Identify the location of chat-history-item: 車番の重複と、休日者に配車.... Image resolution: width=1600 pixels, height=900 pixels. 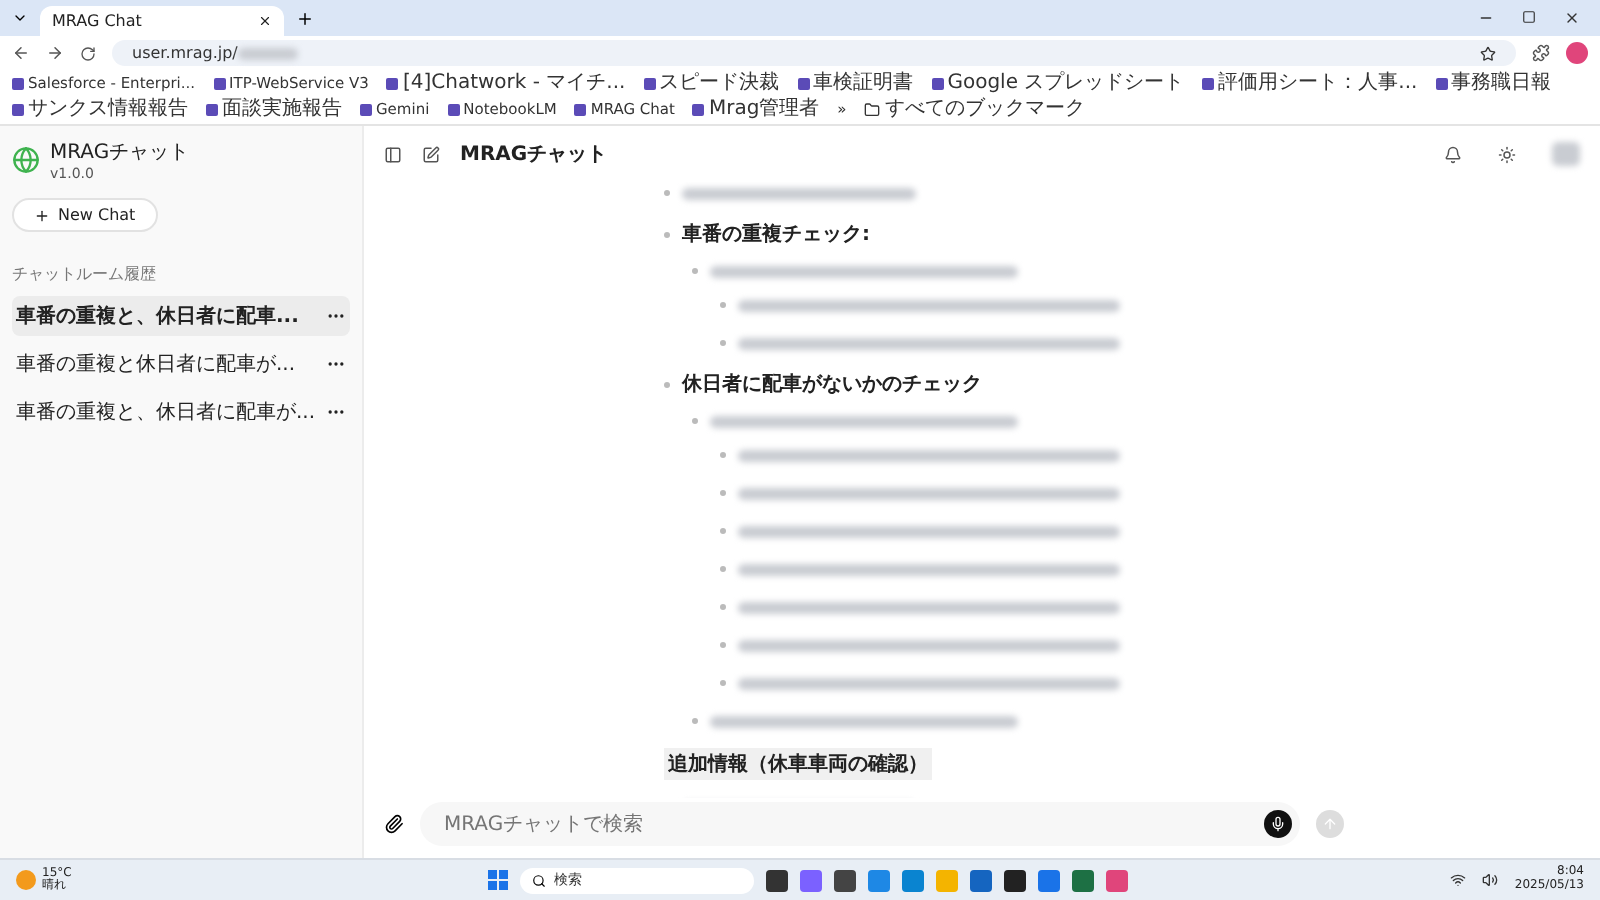
(181, 316).